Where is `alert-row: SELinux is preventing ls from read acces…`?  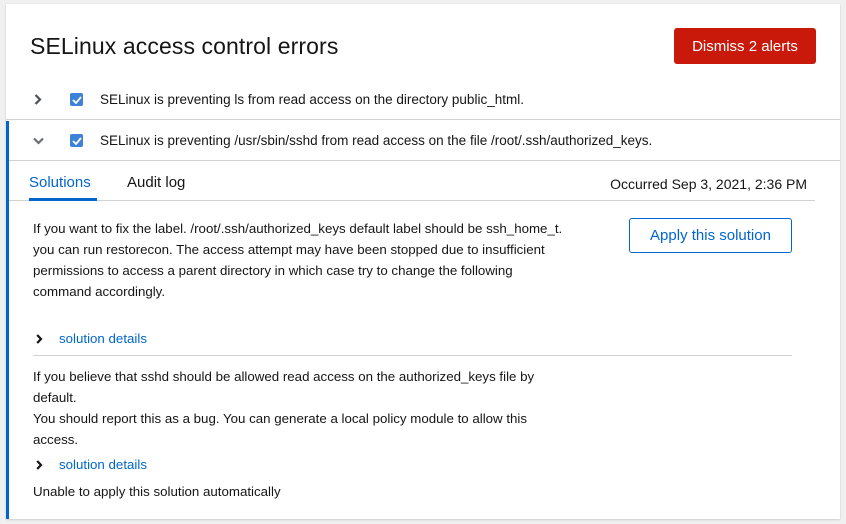
alert-row: SELinux is preventing ls from read acces… is located at coordinates (423, 100).